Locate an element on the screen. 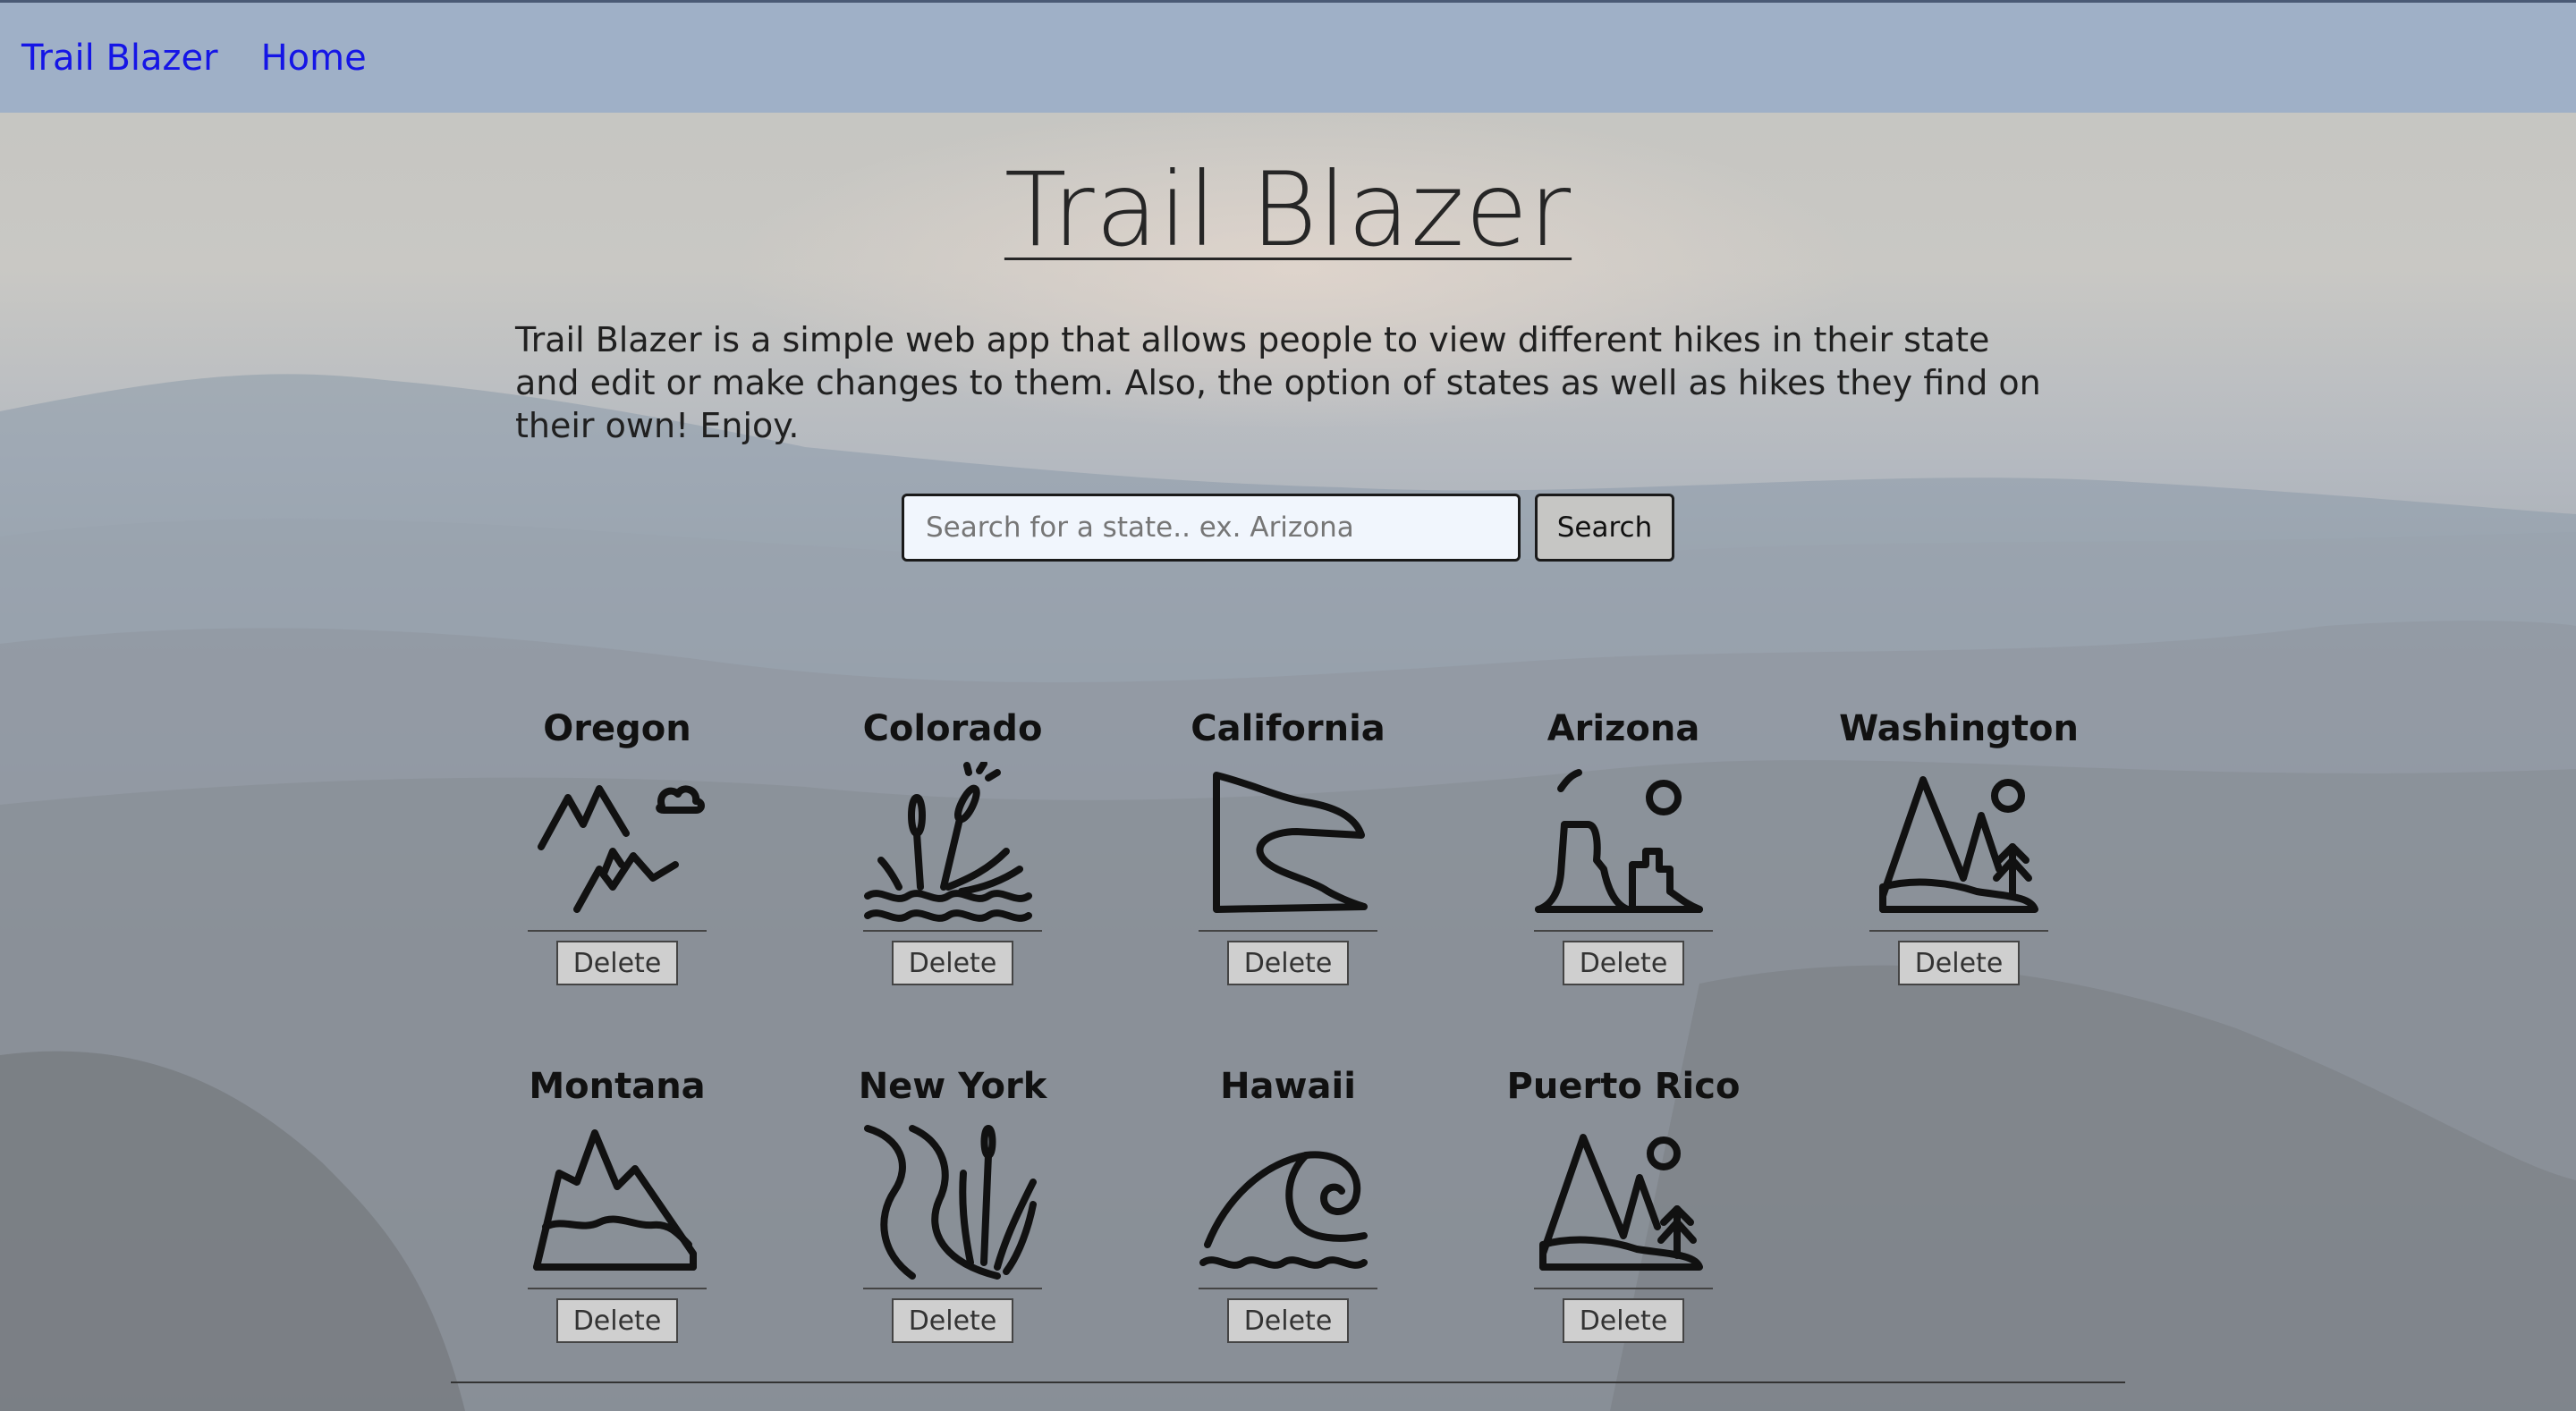  state-name: New York is located at coordinates (952, 1086).